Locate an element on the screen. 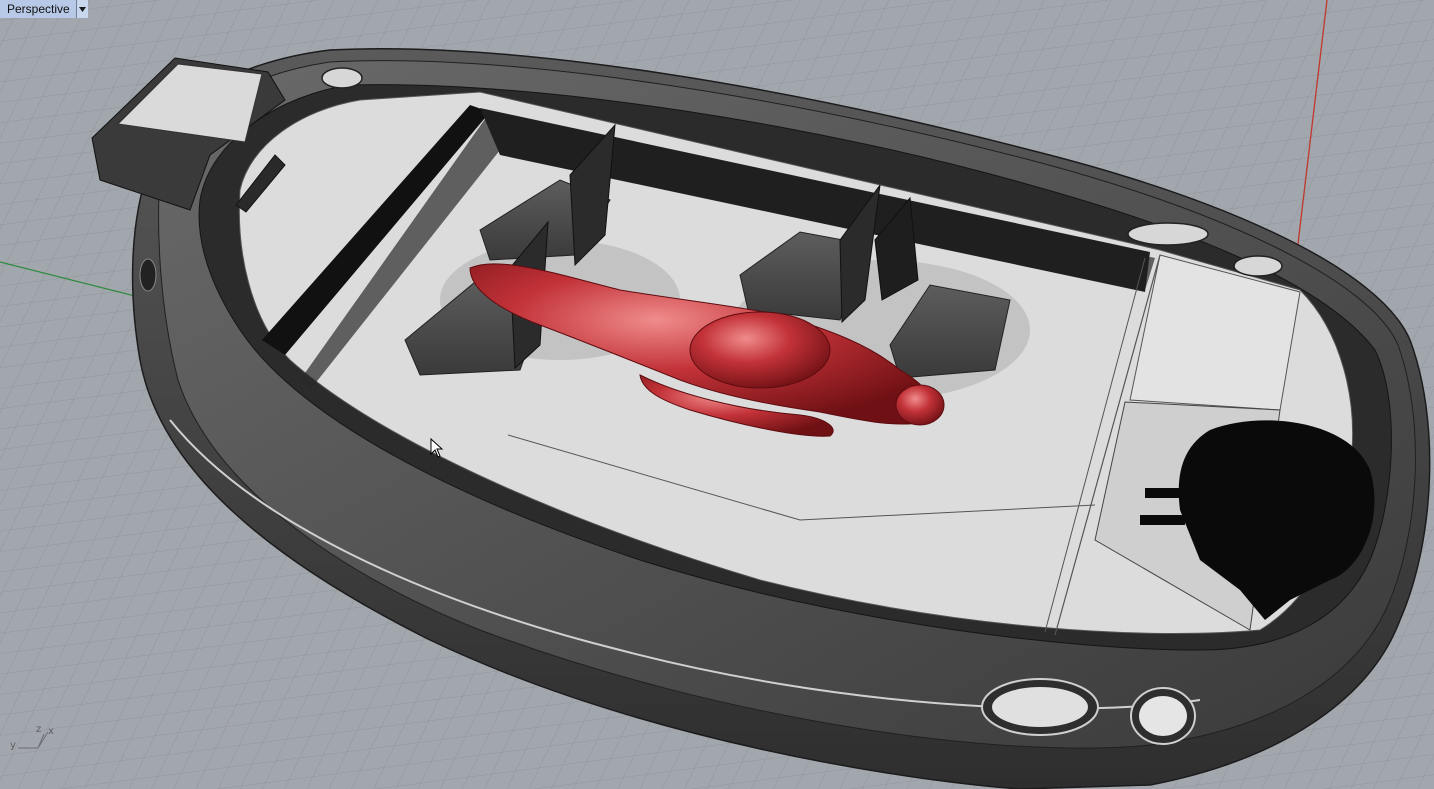 This screenshot has height=789, width=1434. axis-gizmo: y z x is located at coordinates (34, 740).